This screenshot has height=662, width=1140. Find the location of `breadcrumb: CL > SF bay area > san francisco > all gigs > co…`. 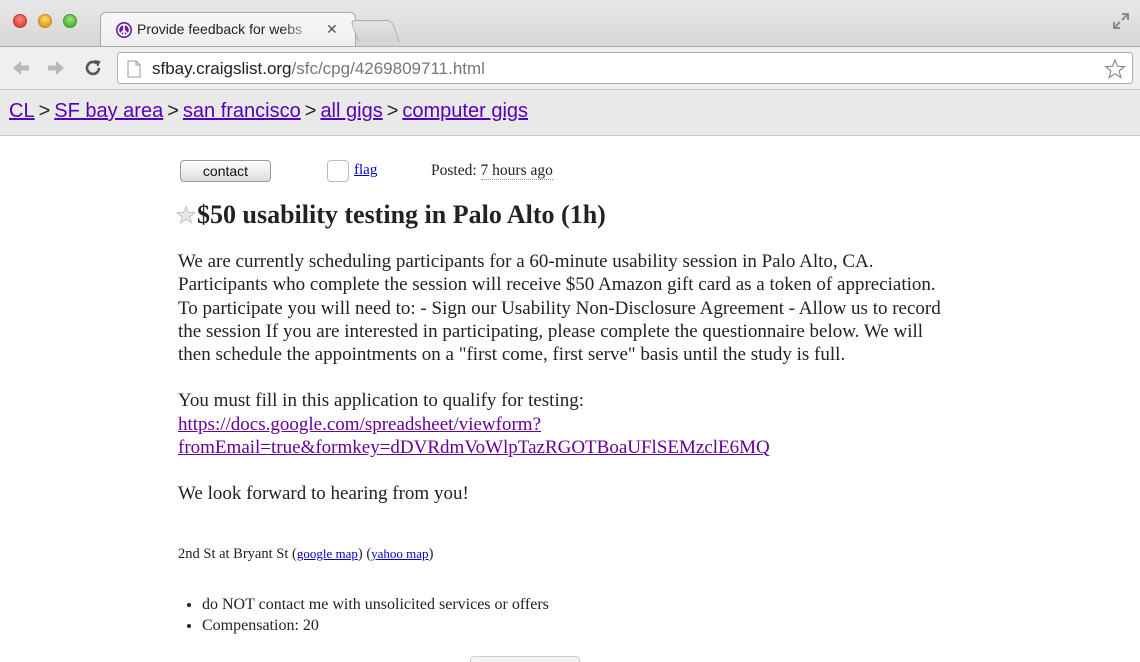

breadcrumb: CL > SF bay area > san francisco > all gigs > co… is located at coordinates (268, 111).